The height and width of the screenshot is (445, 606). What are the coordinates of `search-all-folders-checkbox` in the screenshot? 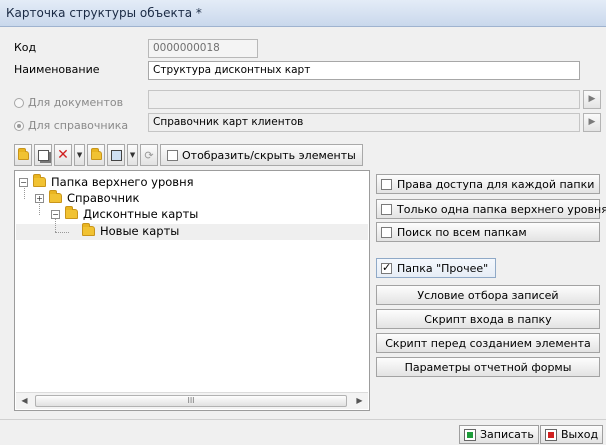 It's located at (386, 232).